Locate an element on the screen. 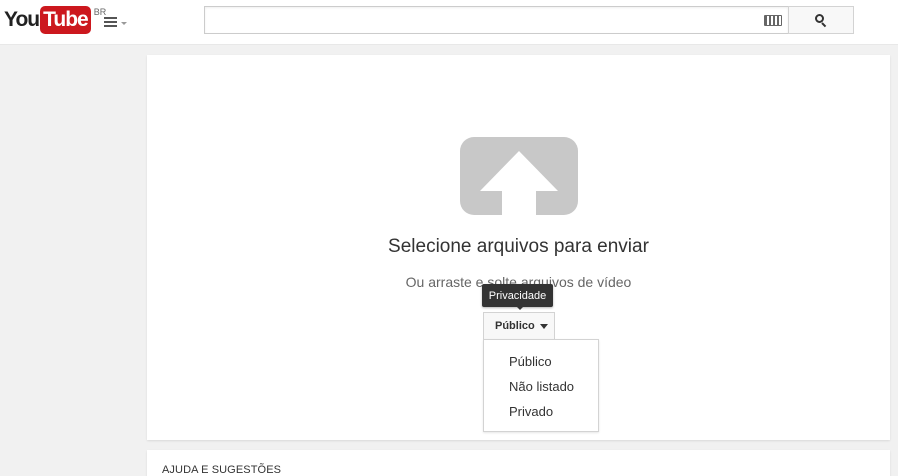 This screenshot has height=476, width=898. help-card: AJUDA E SUGESTÕES is located at coordinates (518, 463).